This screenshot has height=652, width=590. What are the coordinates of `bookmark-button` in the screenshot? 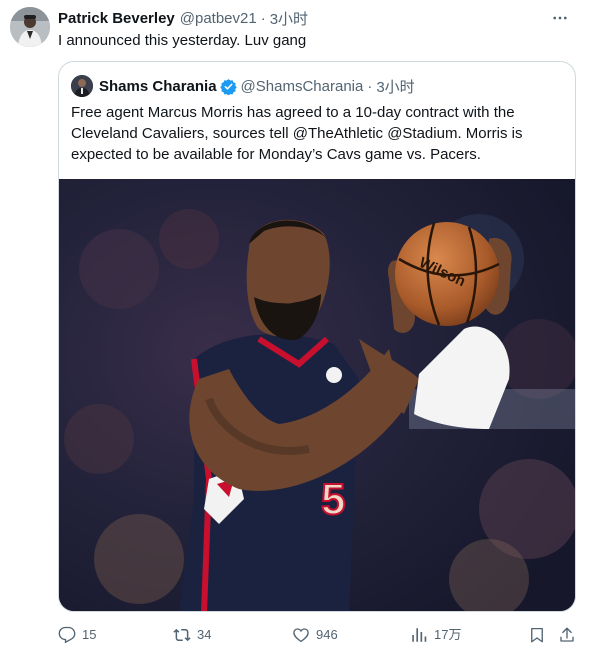 It's located at (537, 635).